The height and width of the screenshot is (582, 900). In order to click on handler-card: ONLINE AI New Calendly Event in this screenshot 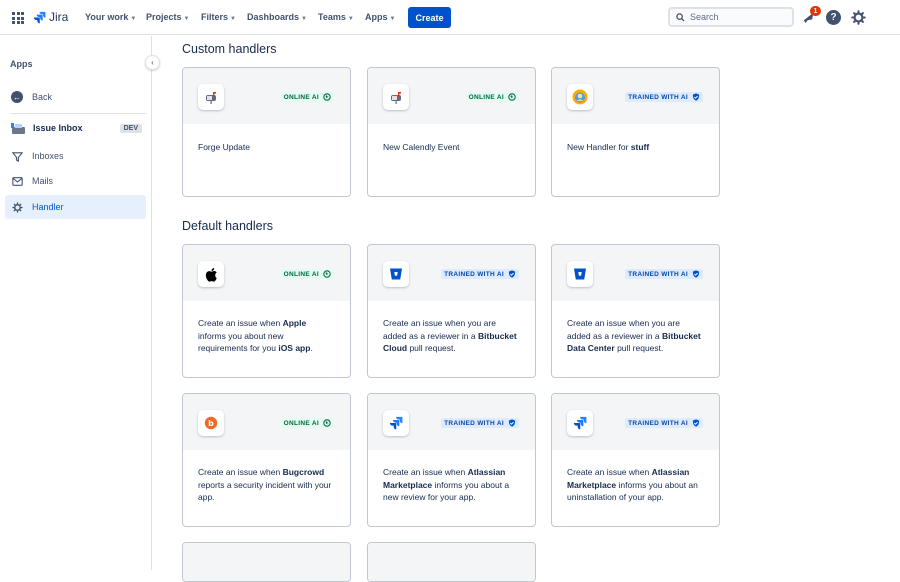, I will do `click(451, 132)`.